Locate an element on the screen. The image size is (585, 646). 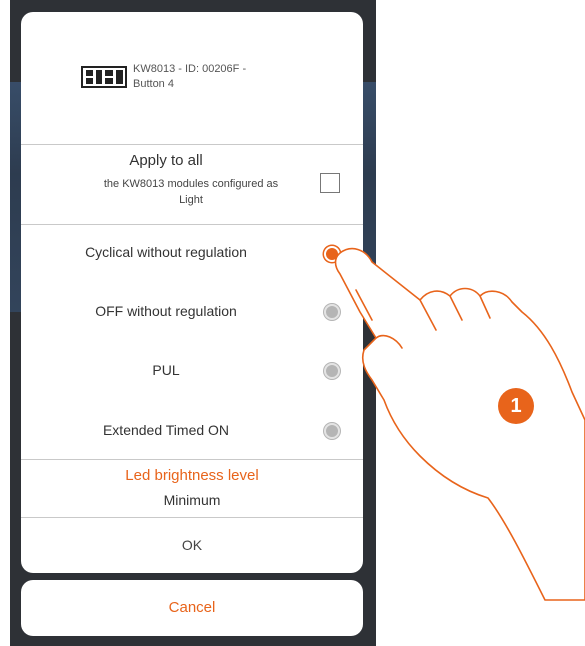
cancel-button: Cancel is located at coordinates (192, 608).